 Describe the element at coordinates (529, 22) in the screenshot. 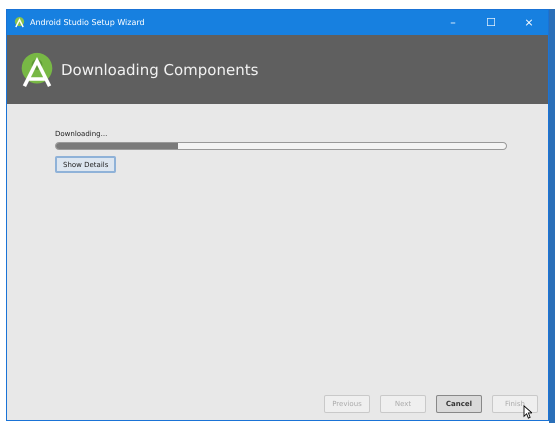

I see `close-button: ×` at that location.